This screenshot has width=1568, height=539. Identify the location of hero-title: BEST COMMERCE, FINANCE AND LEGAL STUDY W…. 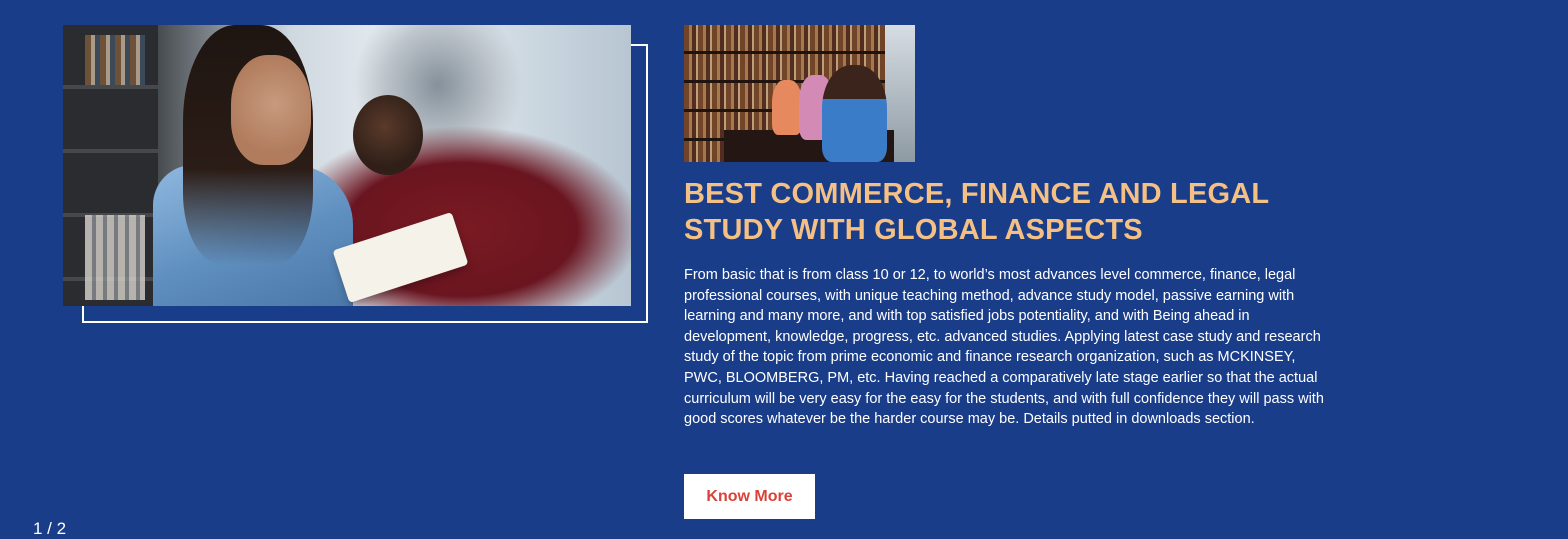
(976, 212).